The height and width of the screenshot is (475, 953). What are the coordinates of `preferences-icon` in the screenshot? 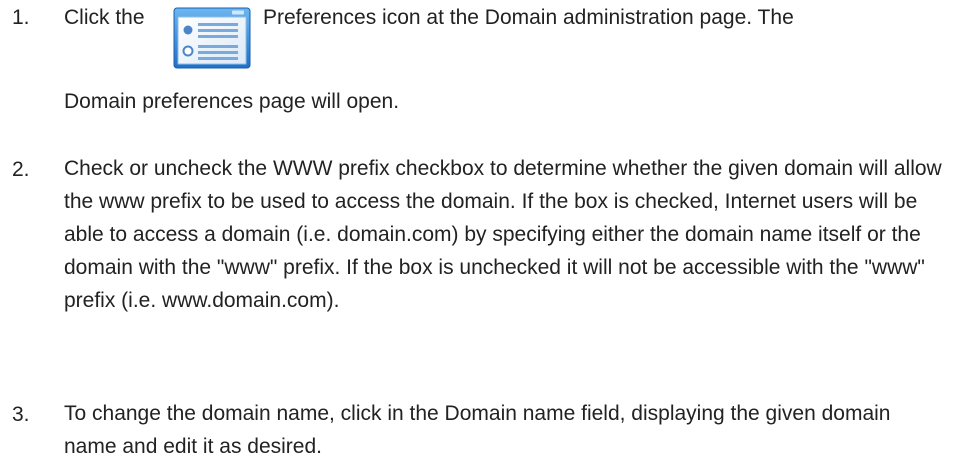 It's located at (212, 38).